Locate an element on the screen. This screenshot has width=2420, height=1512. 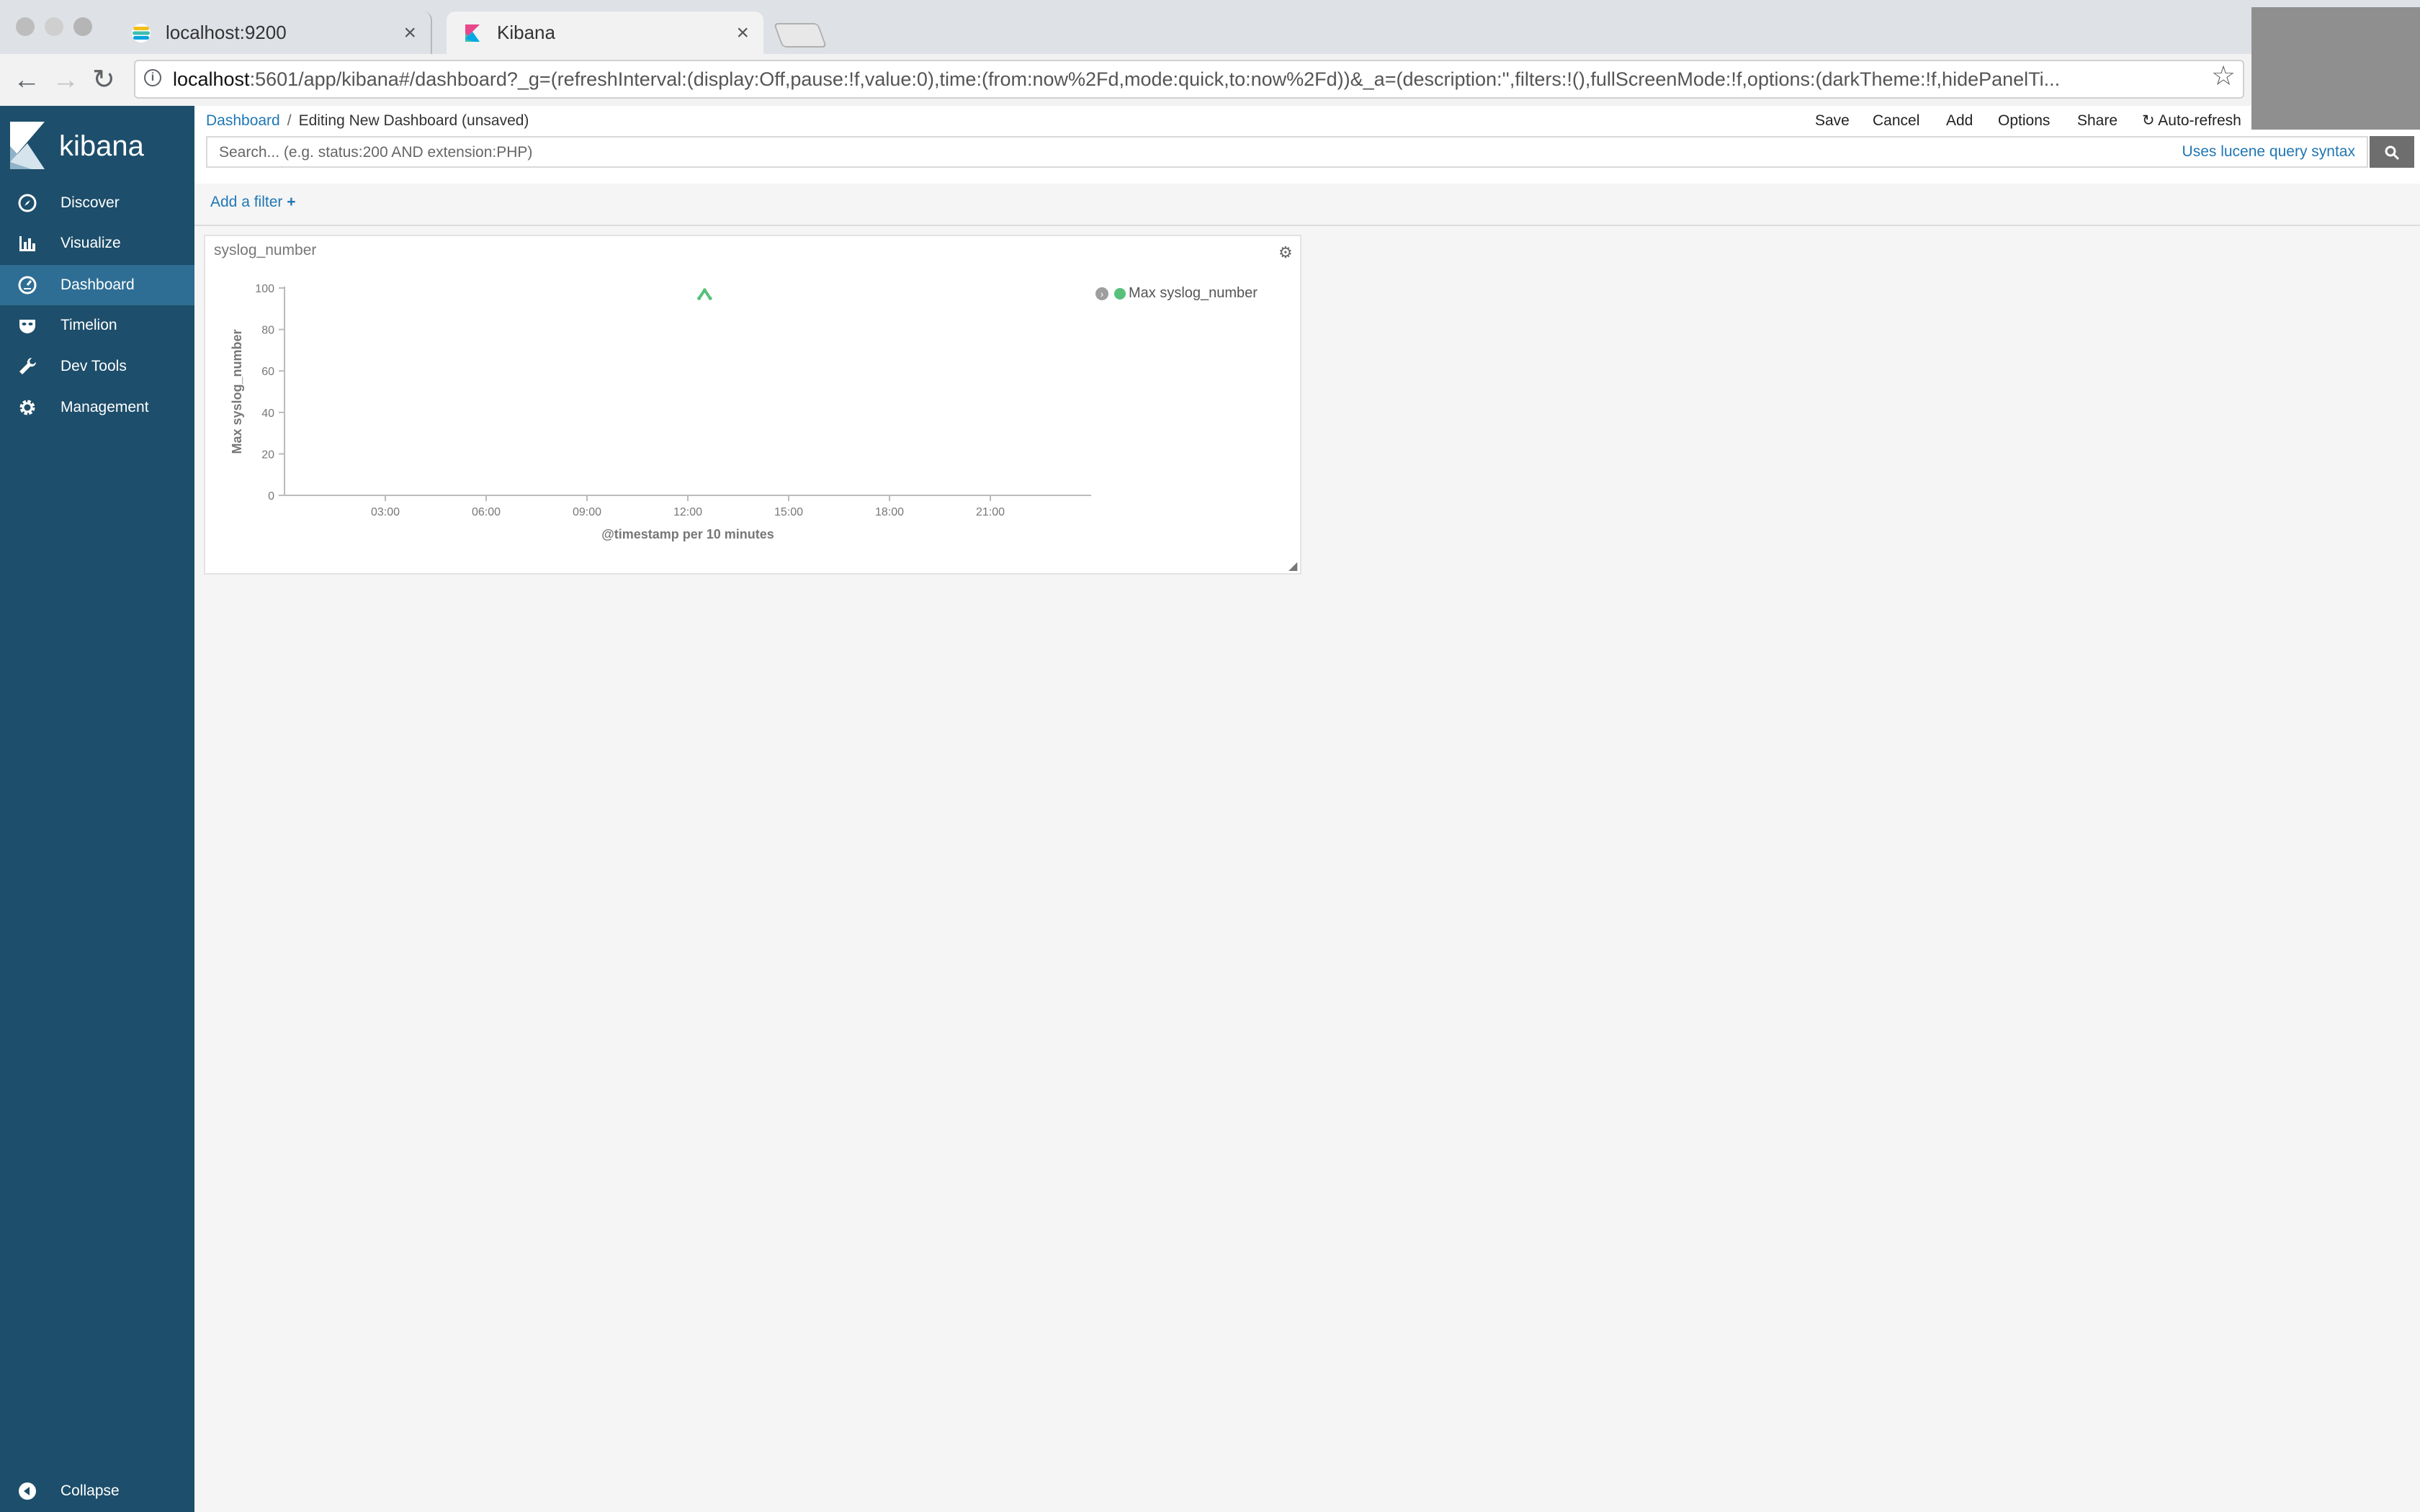
collapse-arrow-icon is located at coordinates (27, 1491).